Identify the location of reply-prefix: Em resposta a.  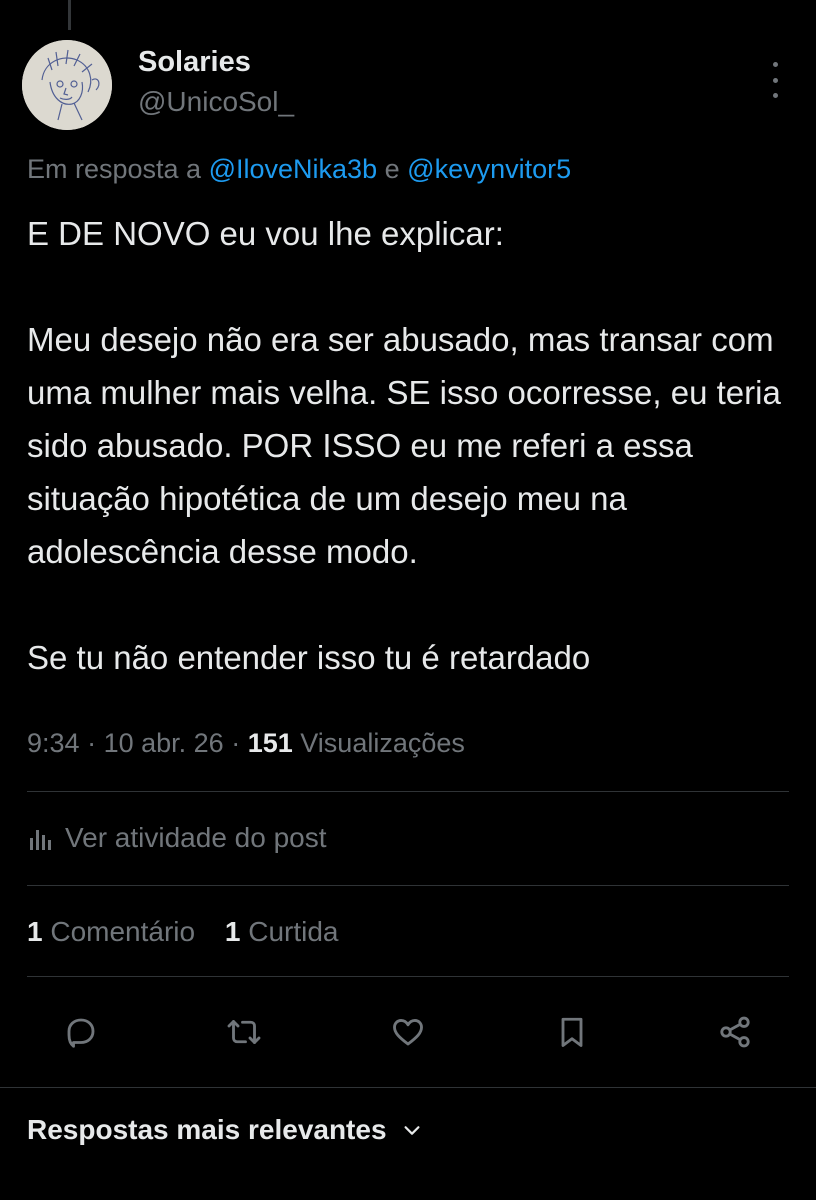
(114, 169).